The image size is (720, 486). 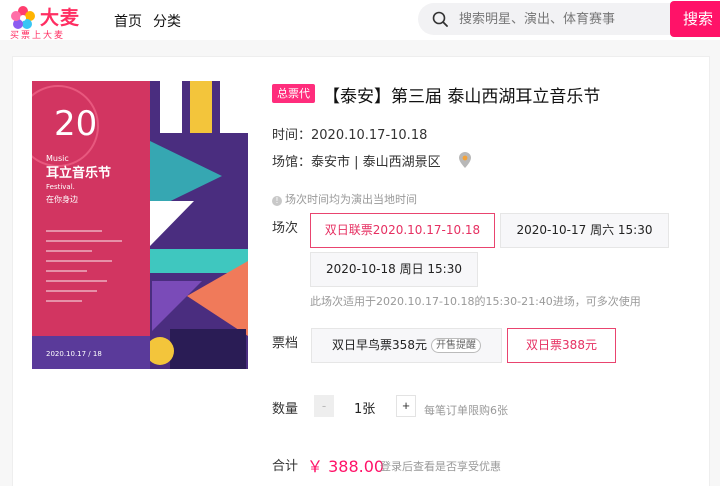 What do you see at coordinates (440, 466) in the screenshot?
I see `login-discount-note: 登录后查看是否享受优惠` at bounding box center [440, 466].